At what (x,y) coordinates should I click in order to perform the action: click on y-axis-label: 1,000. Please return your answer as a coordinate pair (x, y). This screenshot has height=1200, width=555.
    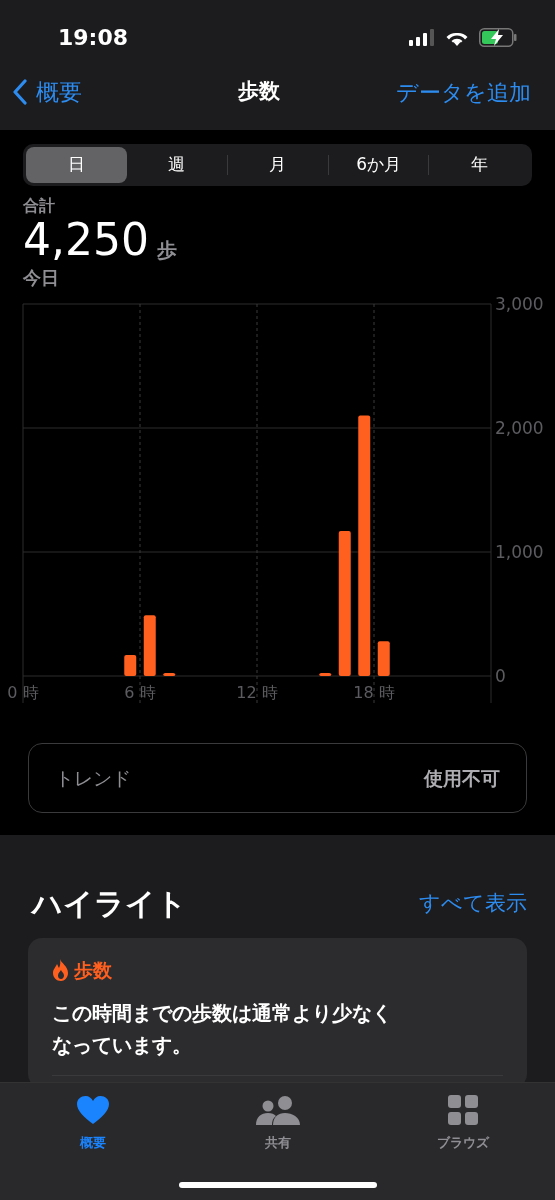
    Looking at the image, I should click on (519, 552).